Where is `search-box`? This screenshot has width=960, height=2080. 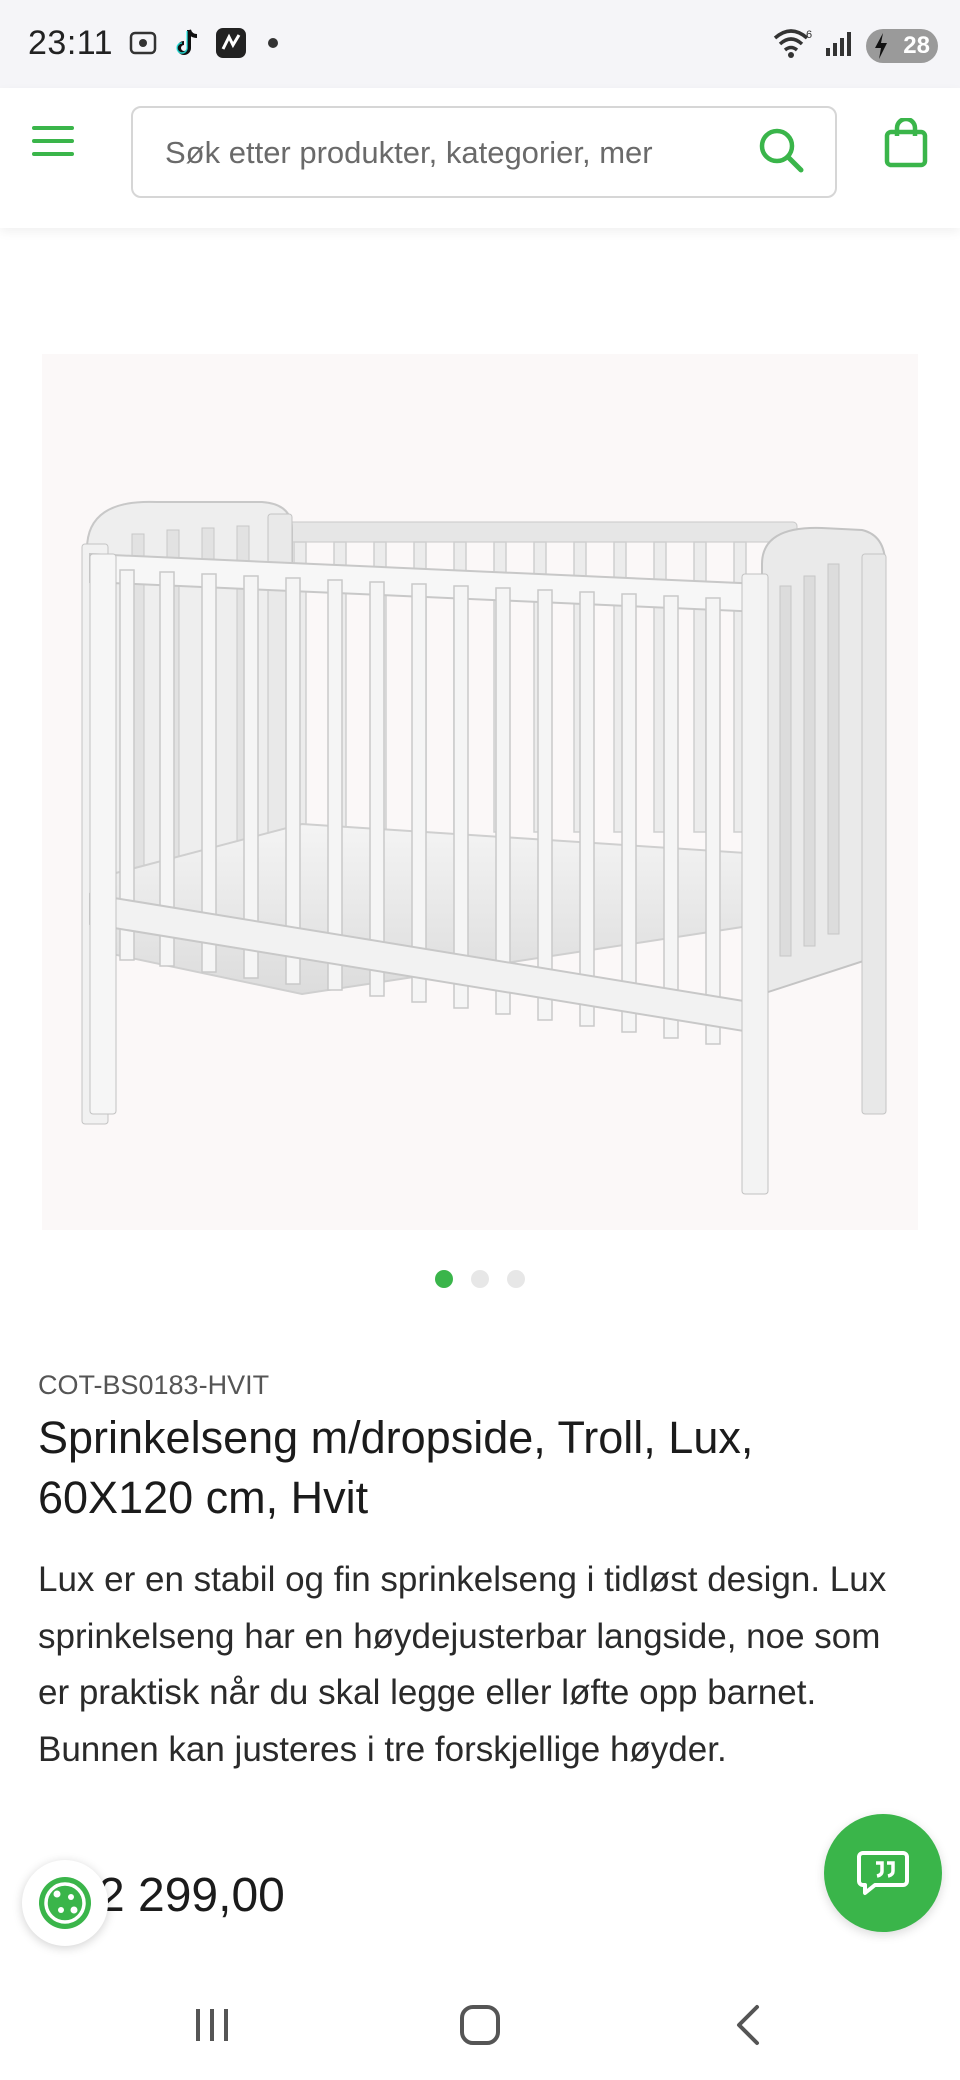
search-box is located at coordinates (484, 152).